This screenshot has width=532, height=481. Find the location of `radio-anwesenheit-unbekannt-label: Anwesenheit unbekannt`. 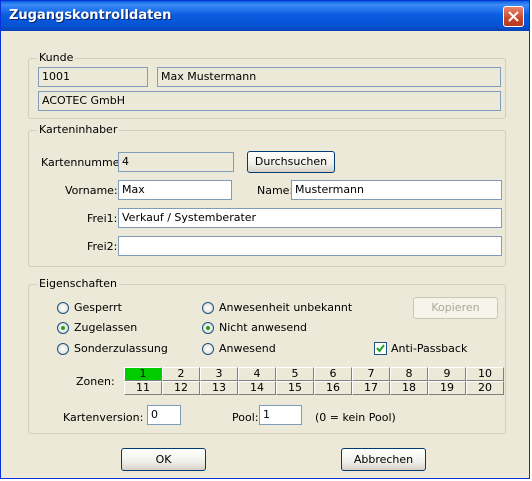

radio-anwesenheit-unbekannt-label: Anwesenheit unbekannt is located at coordinates (286, 307).